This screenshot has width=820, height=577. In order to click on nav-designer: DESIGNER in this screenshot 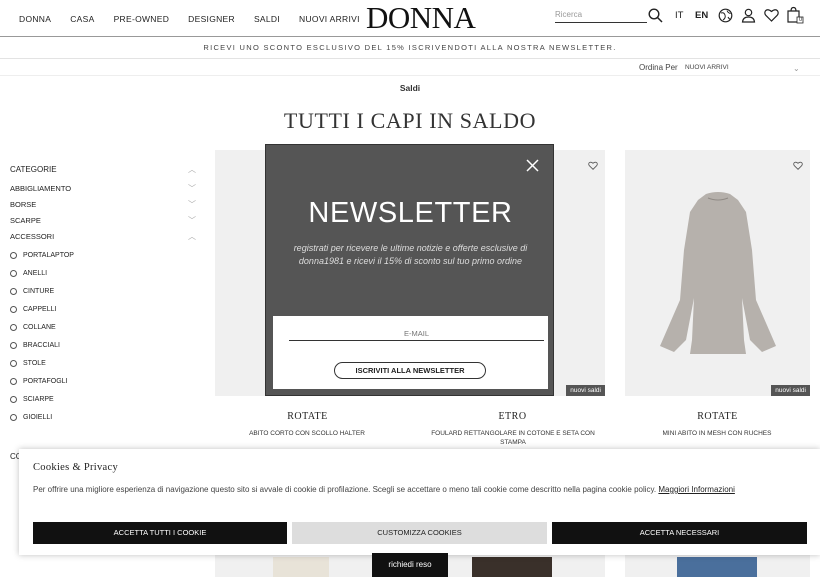, I will do `click(211, 19)`.